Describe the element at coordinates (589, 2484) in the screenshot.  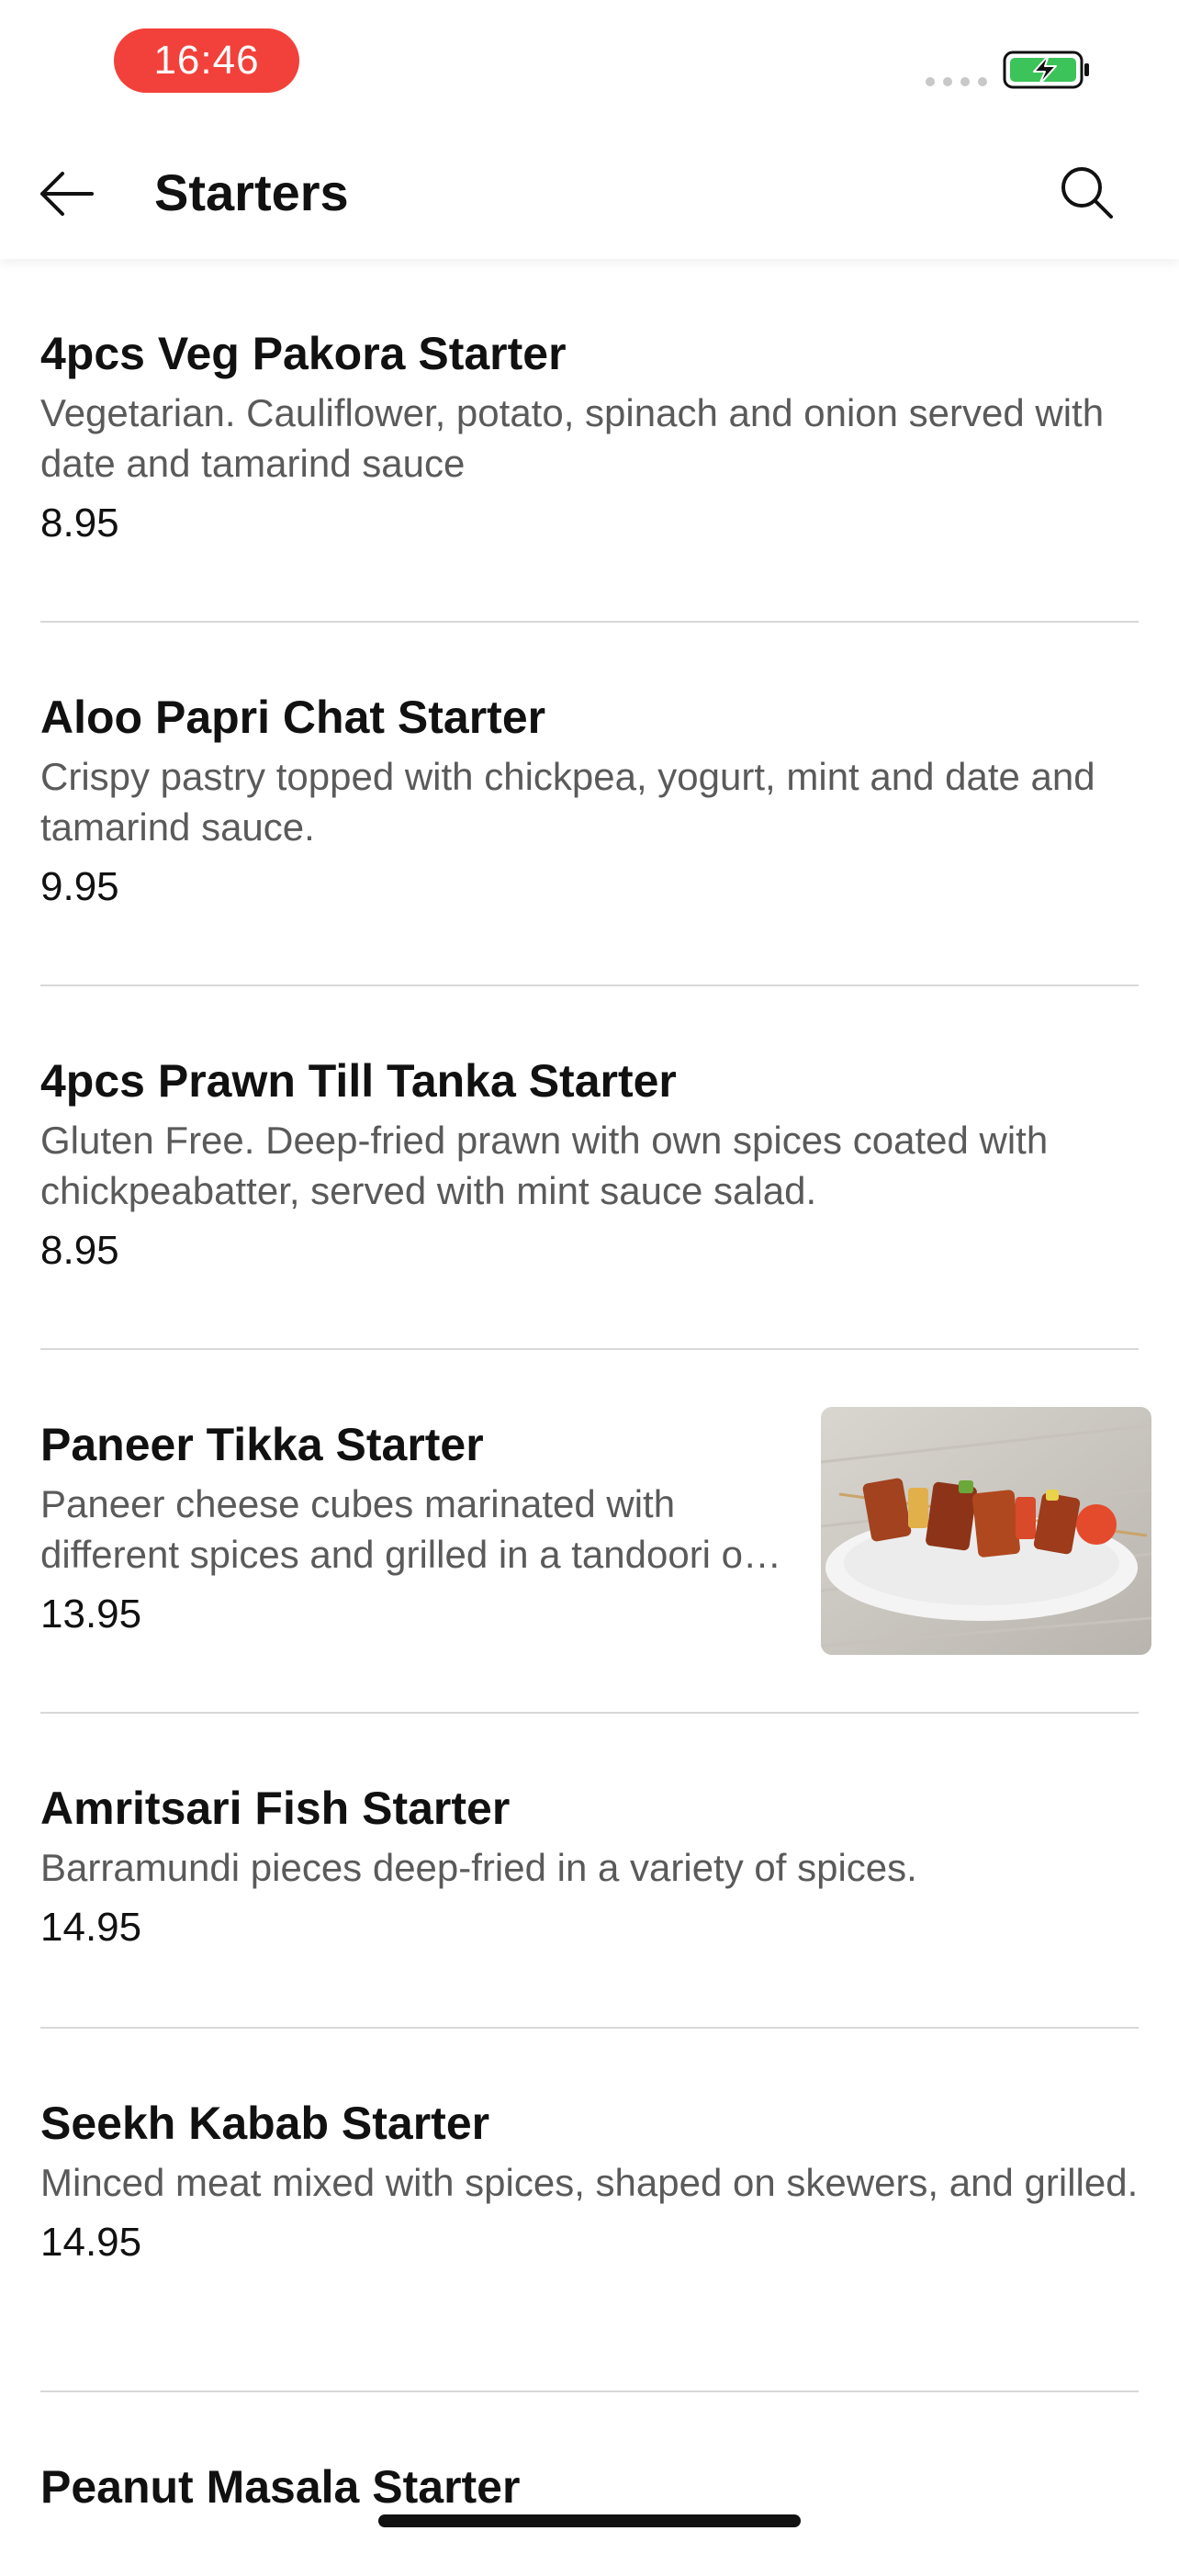
I see `menu-item: Peanut Masala Starter` at that location.